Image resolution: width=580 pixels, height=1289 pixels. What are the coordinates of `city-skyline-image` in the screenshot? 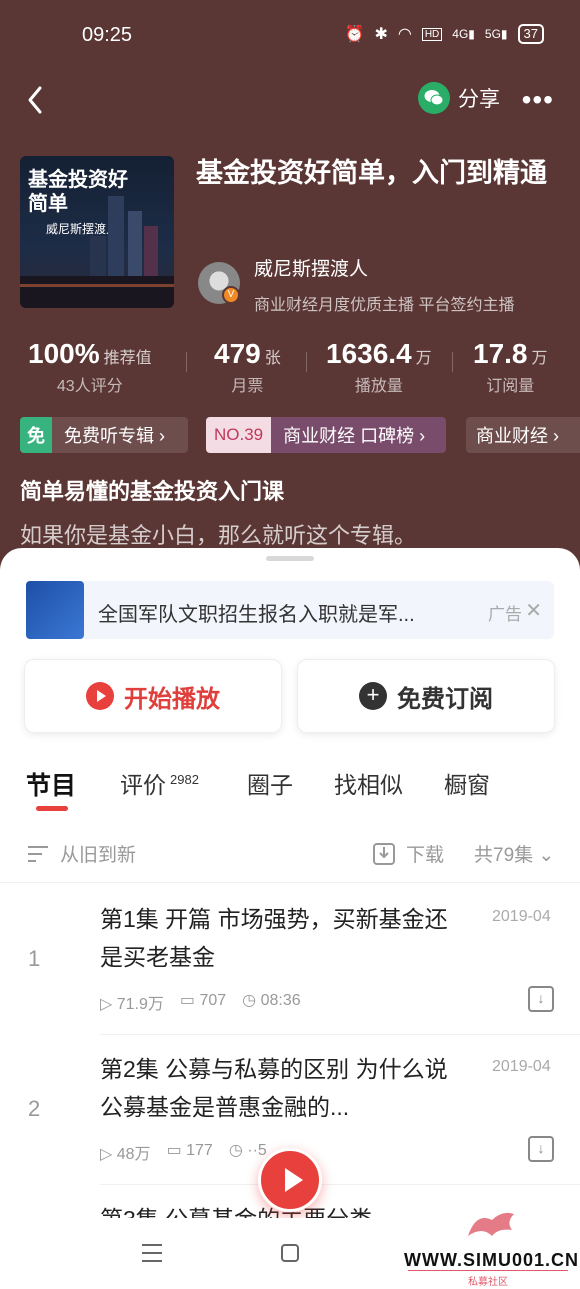 It's located at (97, 252).